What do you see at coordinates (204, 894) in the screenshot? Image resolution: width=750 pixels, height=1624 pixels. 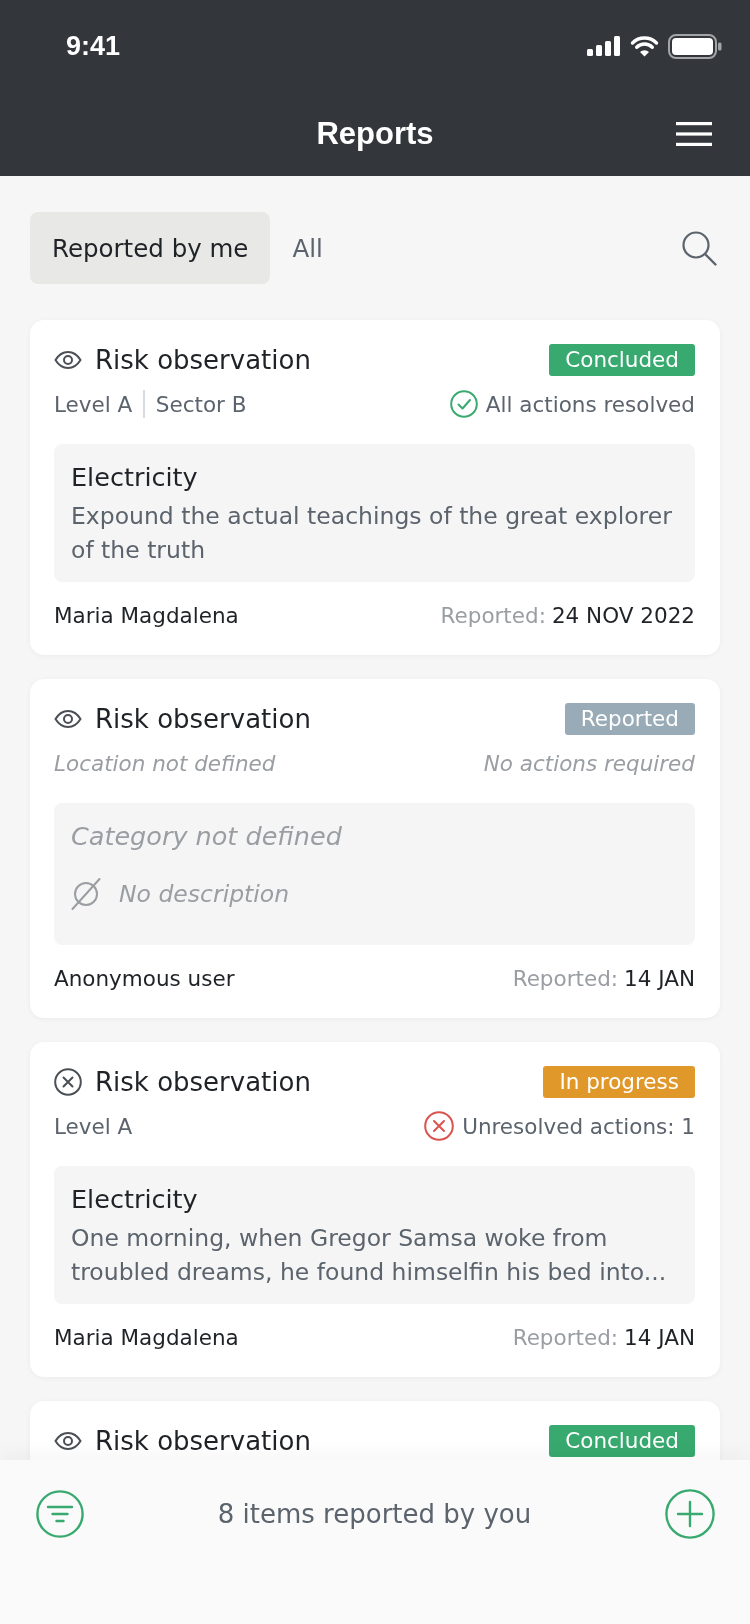 I see `description-text: No description` at bounding box center [204, 894].